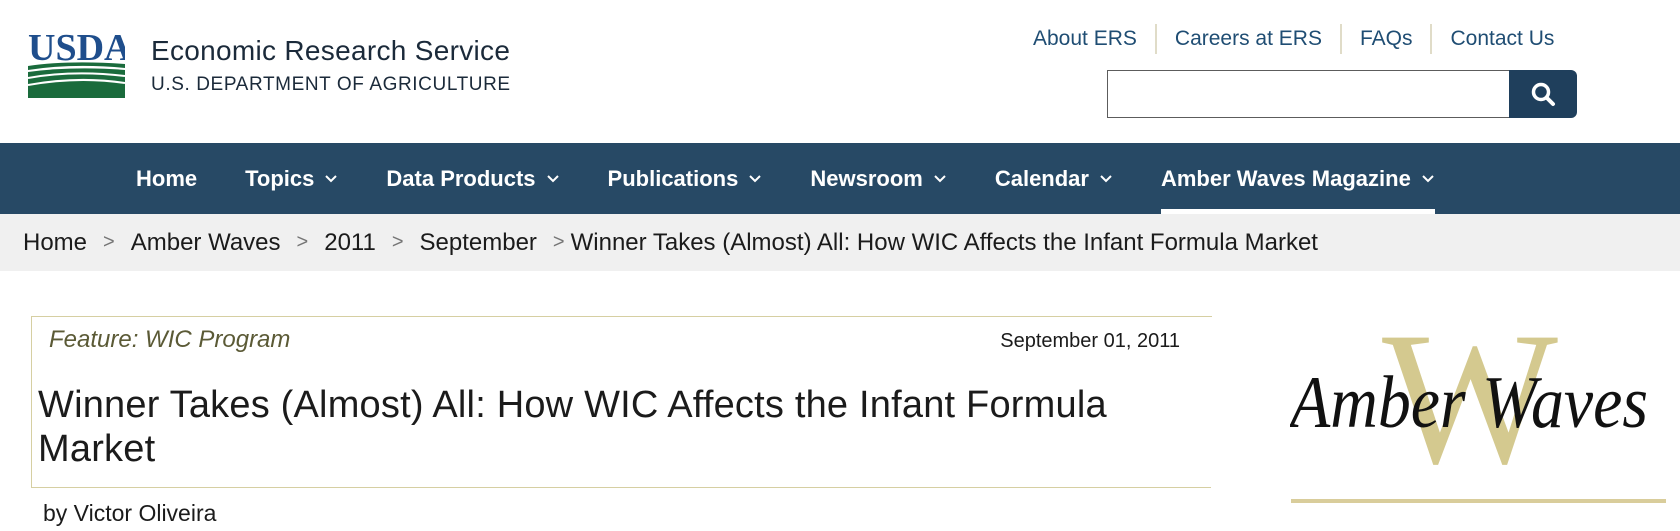  What do you see at coordinates (673, 178) in the screenshot?
I see `nav-label: Publications` at bounding box center [673, 178].